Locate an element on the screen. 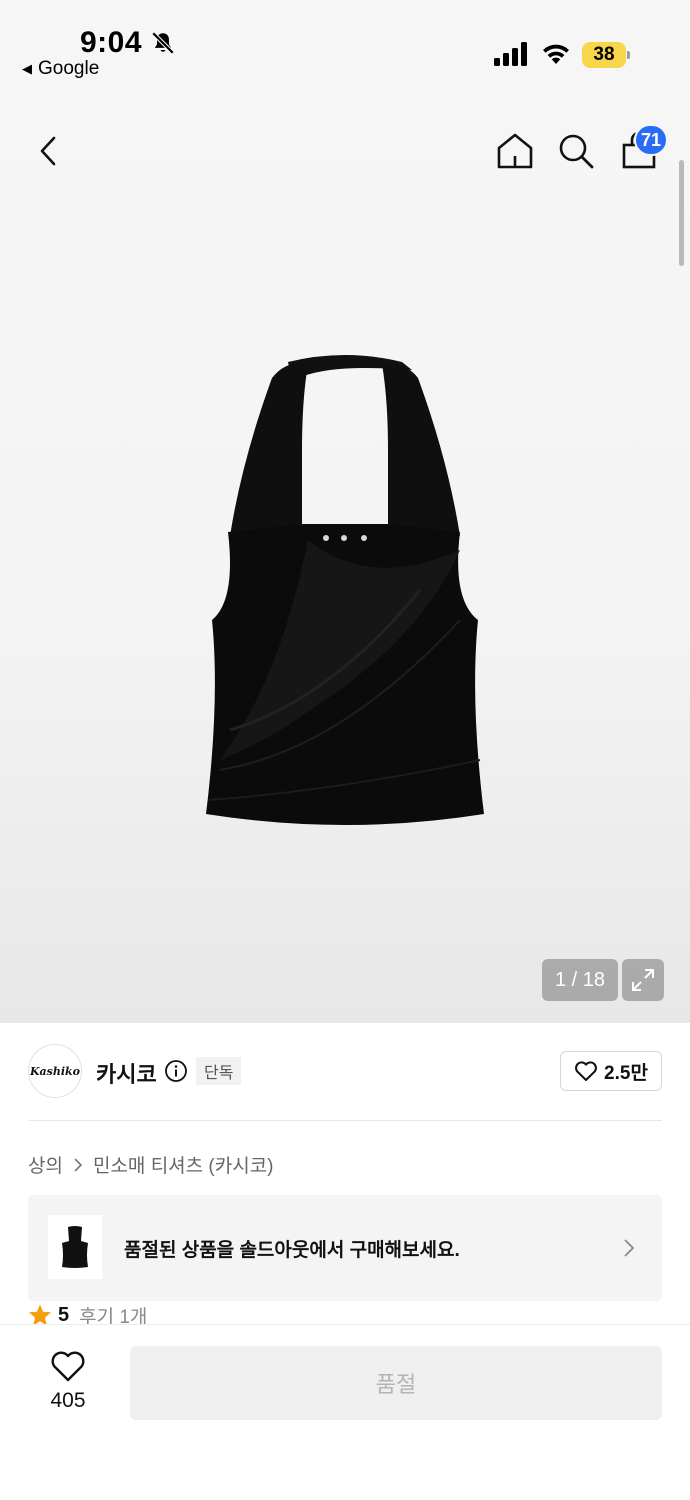 The width and height of the screenshot is (690, 1500). scrollbar is located at coordinates (681, 213).